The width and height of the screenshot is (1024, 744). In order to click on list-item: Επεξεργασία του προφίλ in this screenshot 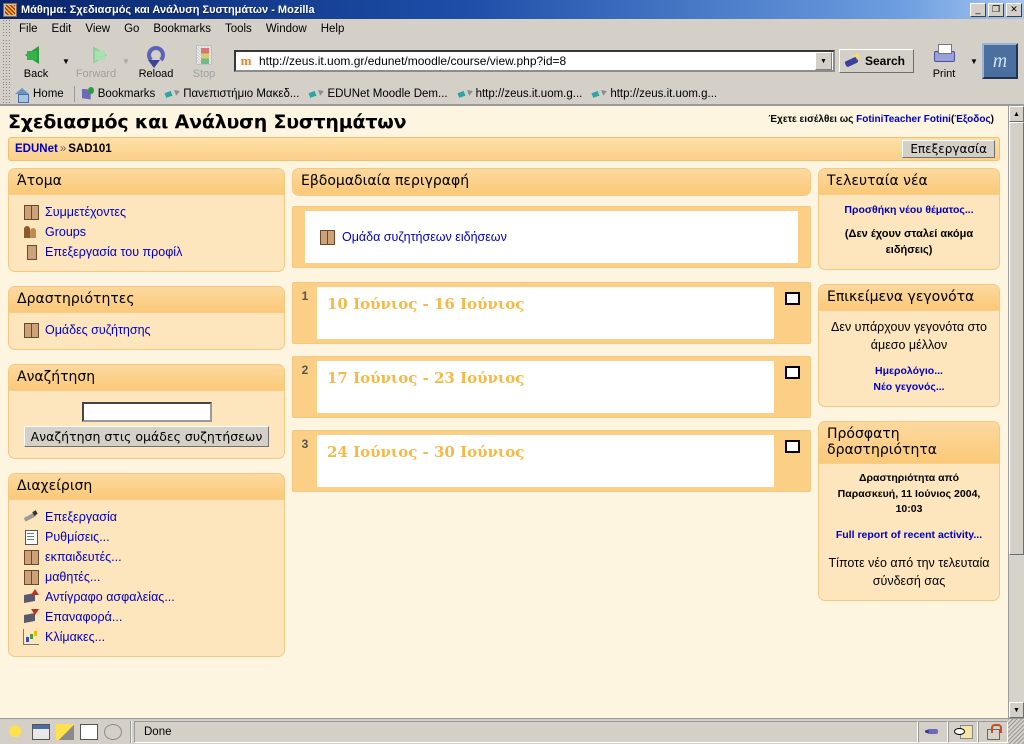, I will do `click(146, 252)`.